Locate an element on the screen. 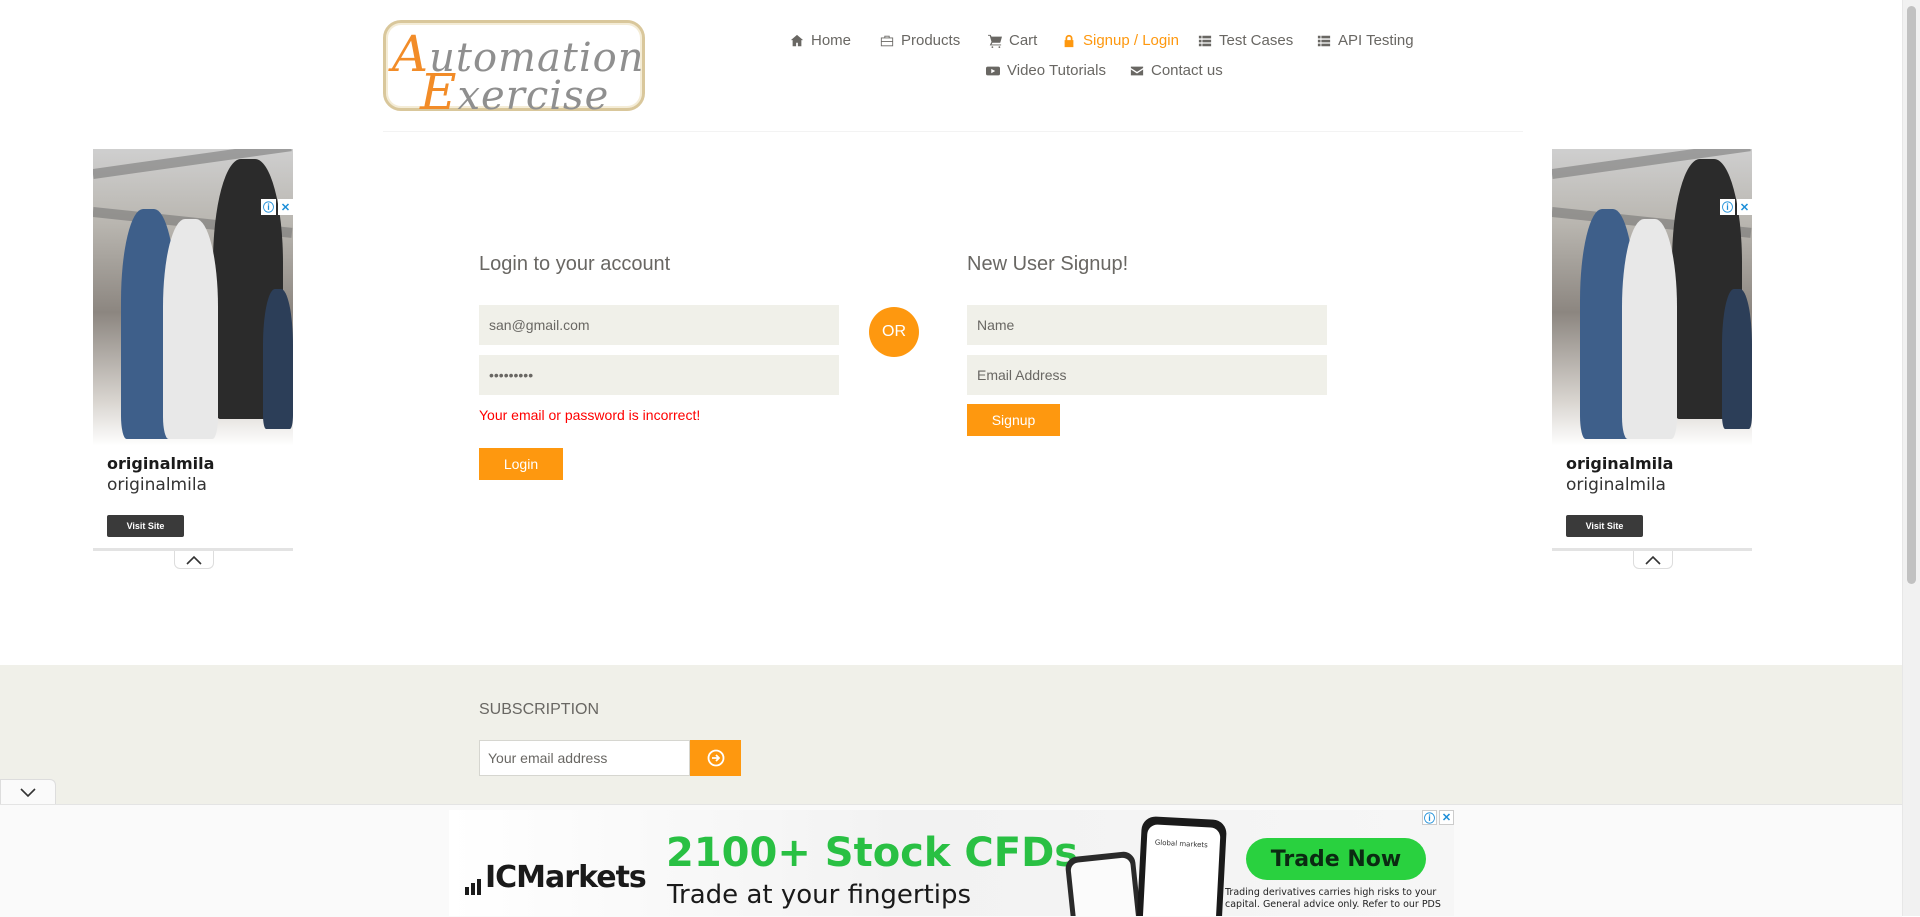  logo-text-exercise: Exercise is located at coordinates (515, 92).